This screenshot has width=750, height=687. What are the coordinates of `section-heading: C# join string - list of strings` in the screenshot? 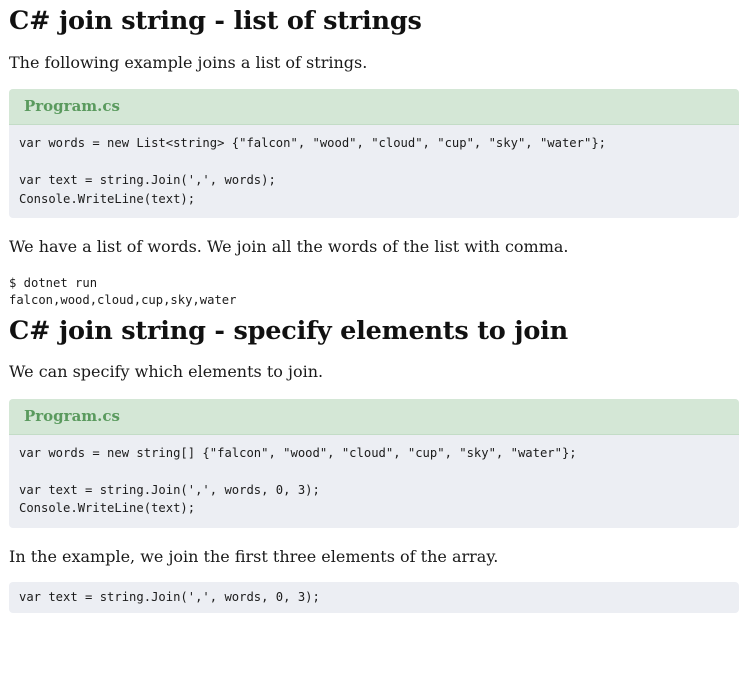 It's located at (215, 21).